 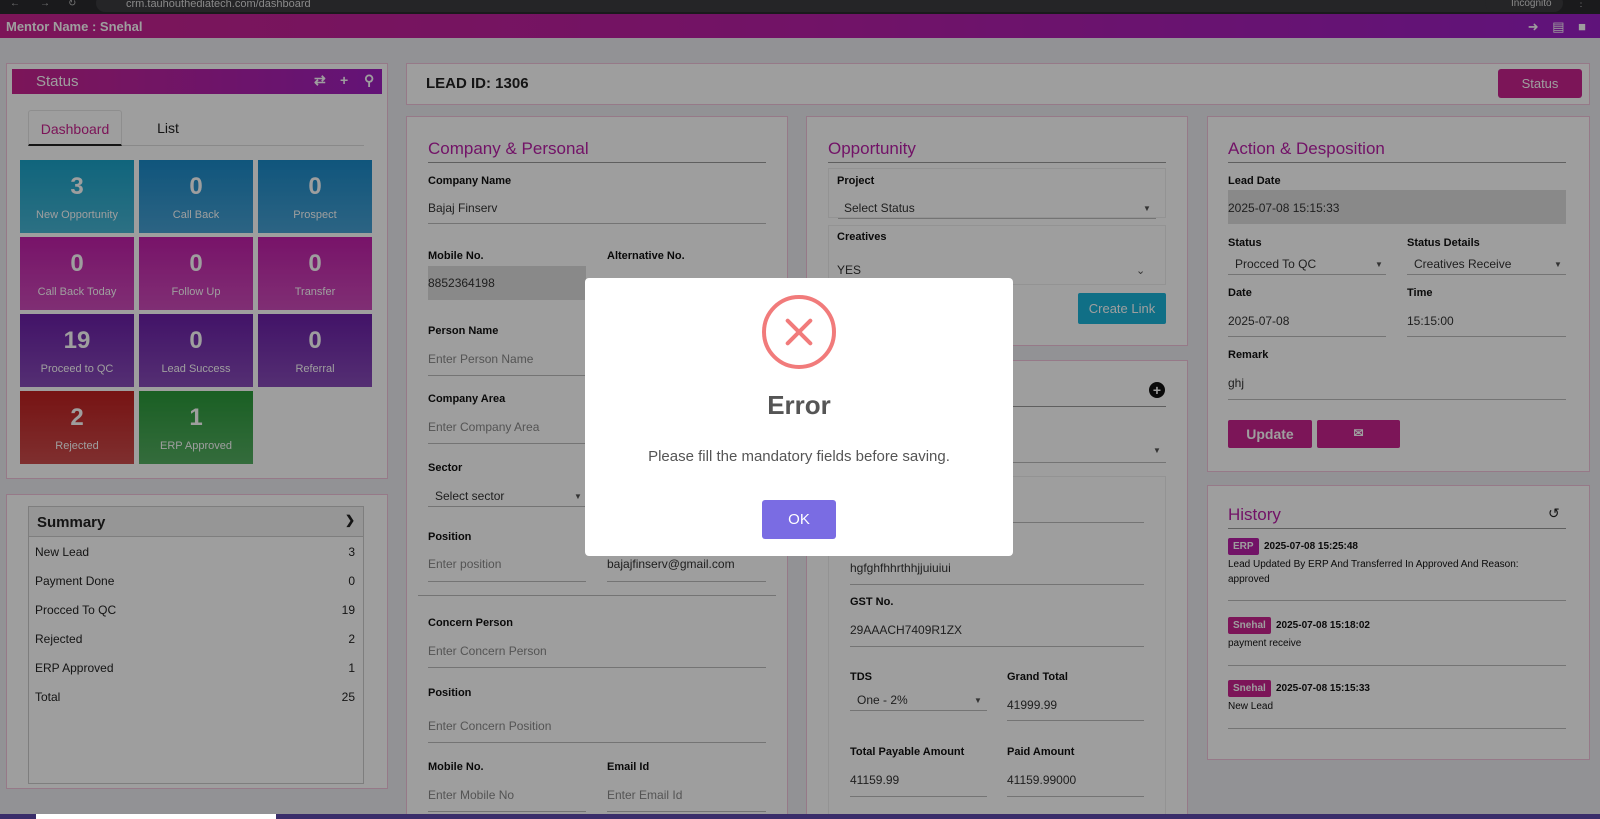 What do you see at coordinates (800, 816) in the screenshot?
I see `taskbar` at bounding box center [800, 816].